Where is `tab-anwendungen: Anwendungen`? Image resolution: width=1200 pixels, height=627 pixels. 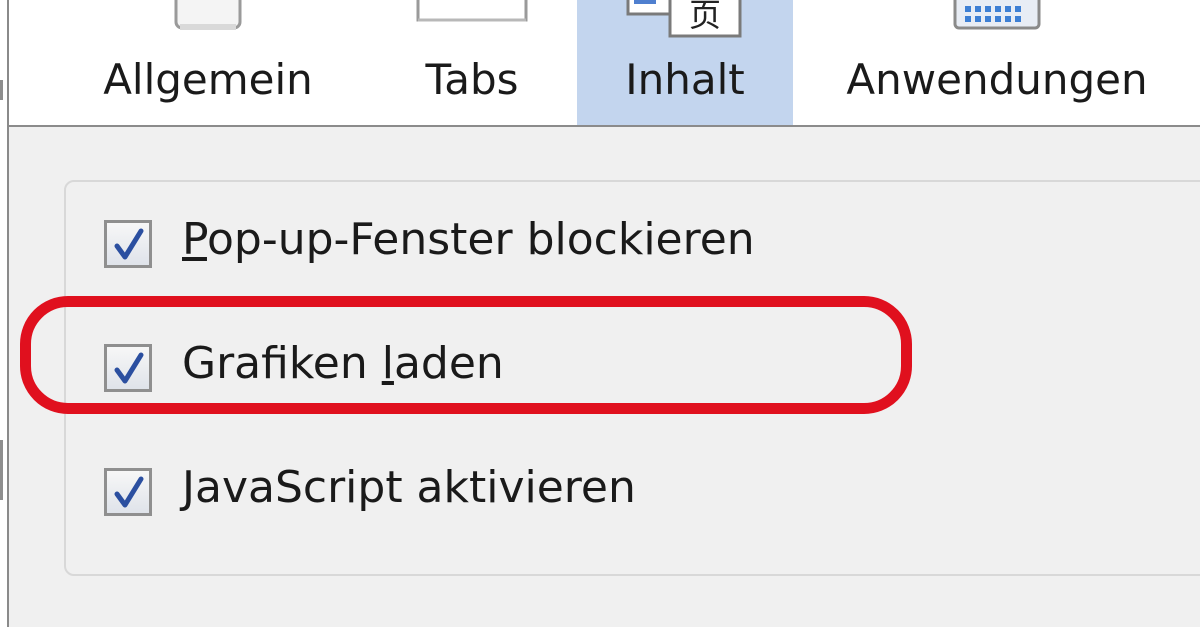
tab-anwendungen: Anwendungen is located at coordinates (997, 62).